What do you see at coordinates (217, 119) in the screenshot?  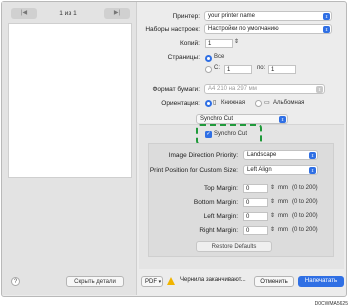 I see `section-value: Synchro Cut` at bounding box center [217, 119].